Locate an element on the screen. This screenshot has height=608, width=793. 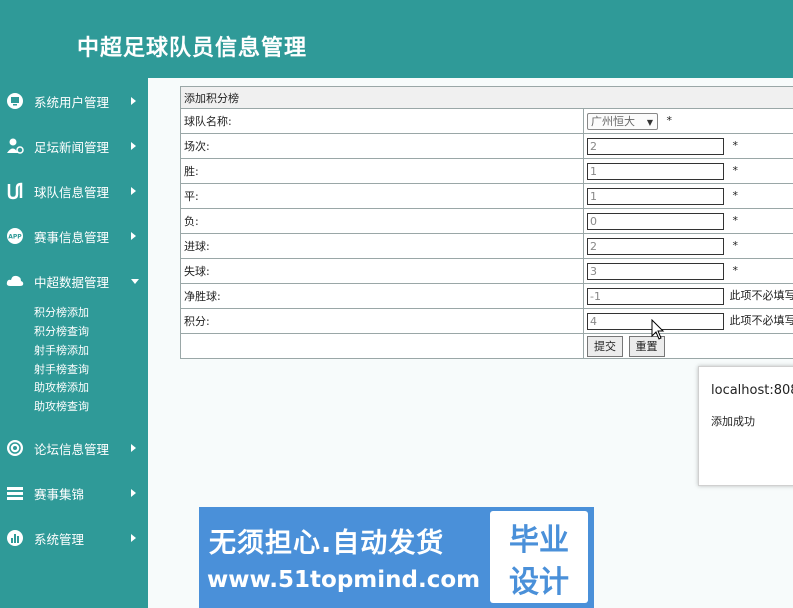
field-label: 失球: is located at coordinates (382, 271).